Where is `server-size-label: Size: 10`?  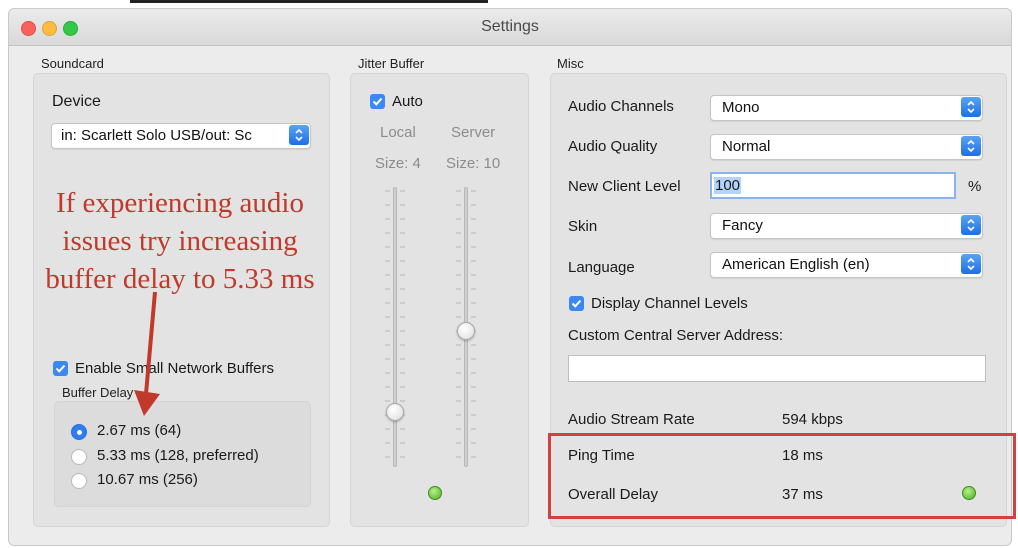 server-size-label: Size: 10 is located at coordinates (473, 163).